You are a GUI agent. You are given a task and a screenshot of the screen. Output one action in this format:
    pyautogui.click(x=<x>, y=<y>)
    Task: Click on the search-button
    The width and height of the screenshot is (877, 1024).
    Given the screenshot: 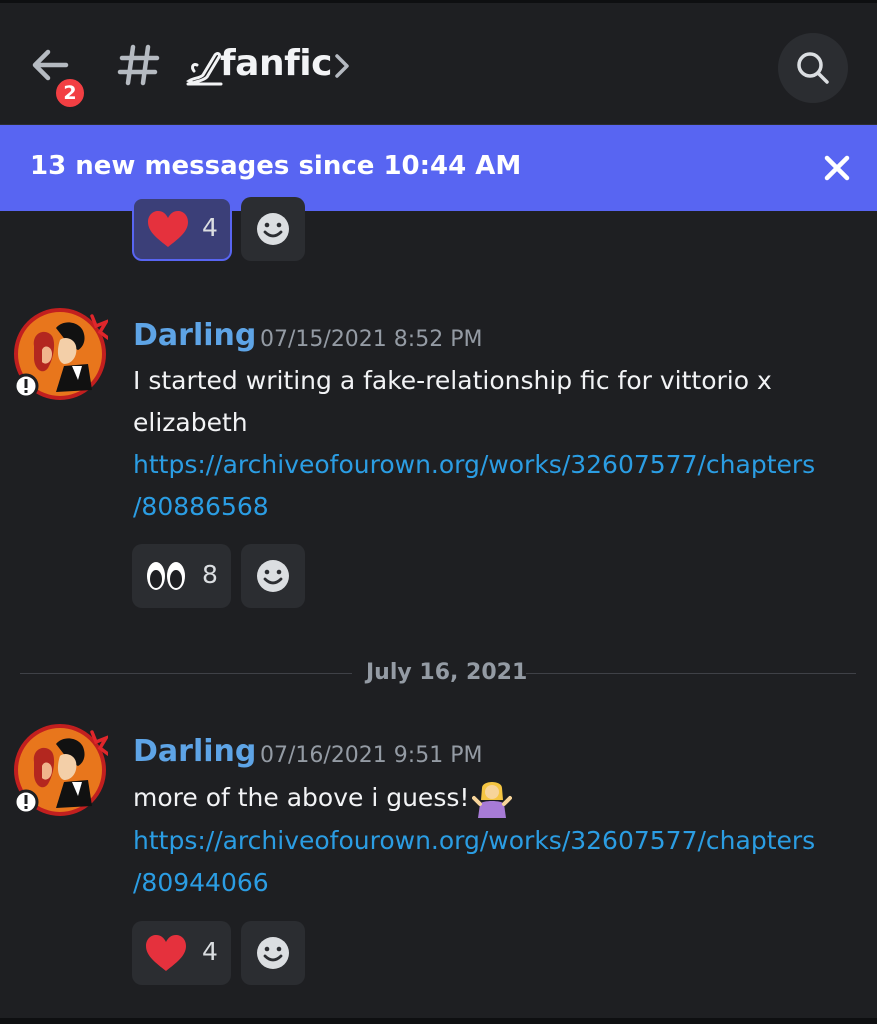 What is the action you would take?
    pyautogui.click(x=813, y=68)
    